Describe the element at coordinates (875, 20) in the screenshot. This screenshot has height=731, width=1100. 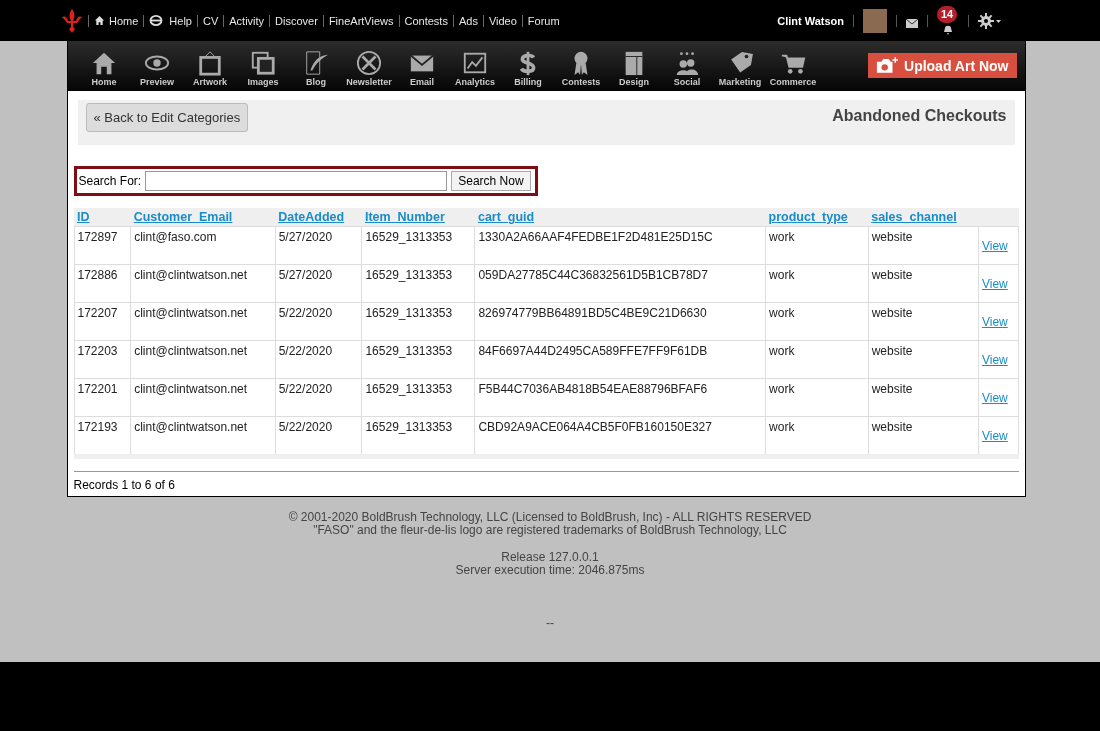
I see `avatar` at that location.